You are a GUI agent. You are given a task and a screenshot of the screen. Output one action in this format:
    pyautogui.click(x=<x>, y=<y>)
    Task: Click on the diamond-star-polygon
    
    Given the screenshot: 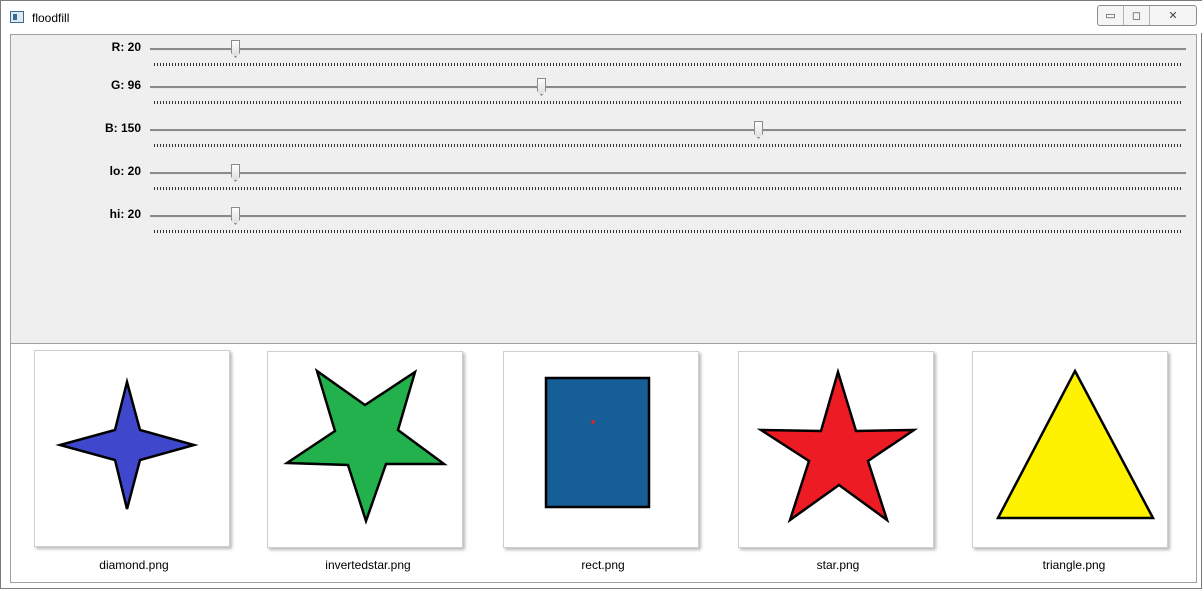 What is the action you would take?
    pyautogui.click(x=127, y=443)
    